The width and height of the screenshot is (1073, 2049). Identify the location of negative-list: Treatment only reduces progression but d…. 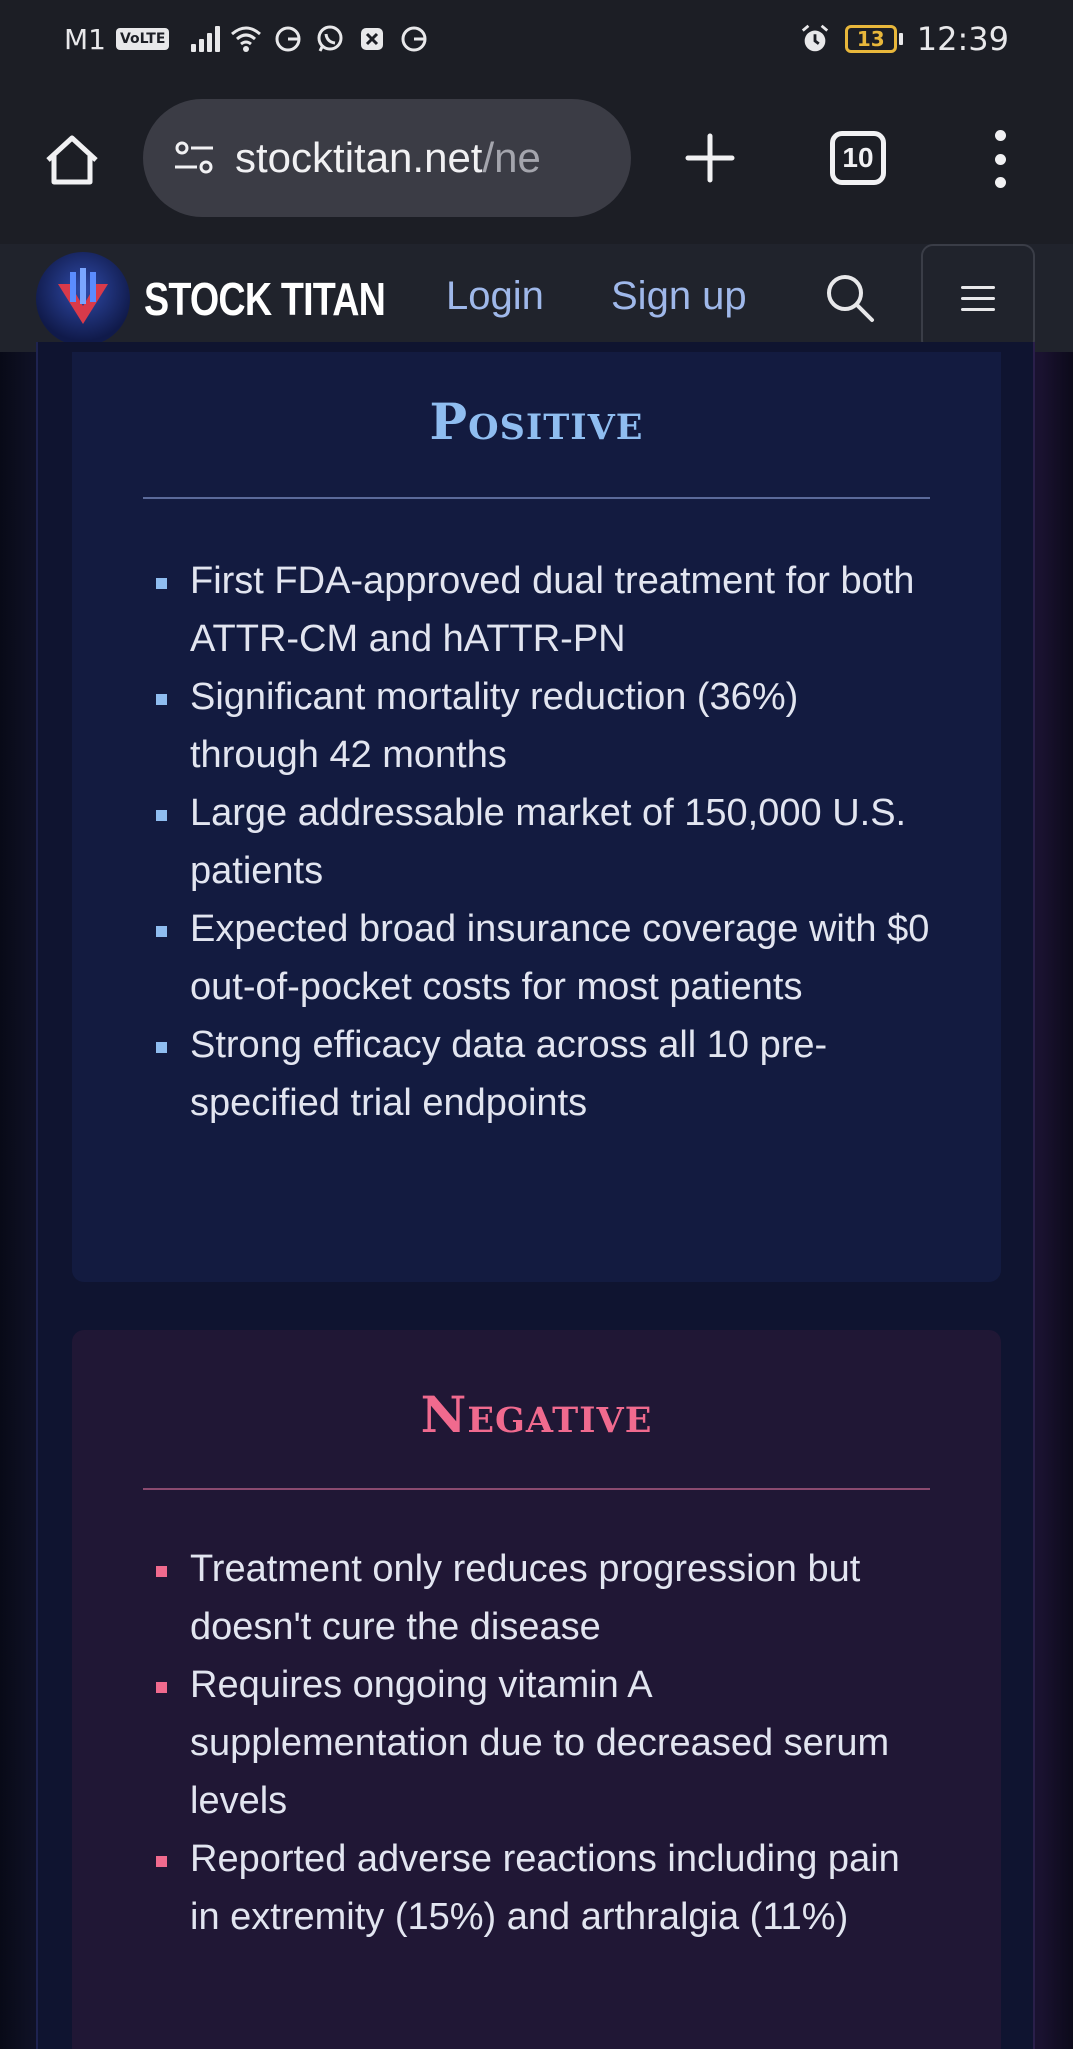
(546, 1743).